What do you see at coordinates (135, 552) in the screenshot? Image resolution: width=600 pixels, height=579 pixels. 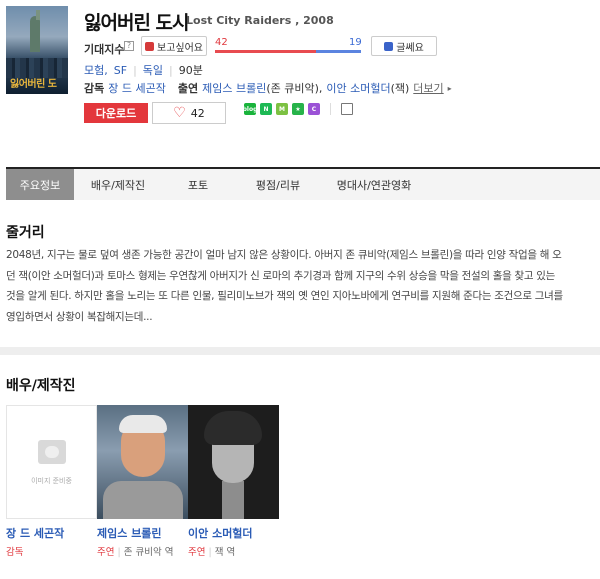 I see `cast-role: 주연 | 존 큐비악 역` at bounding box center [135, 552].